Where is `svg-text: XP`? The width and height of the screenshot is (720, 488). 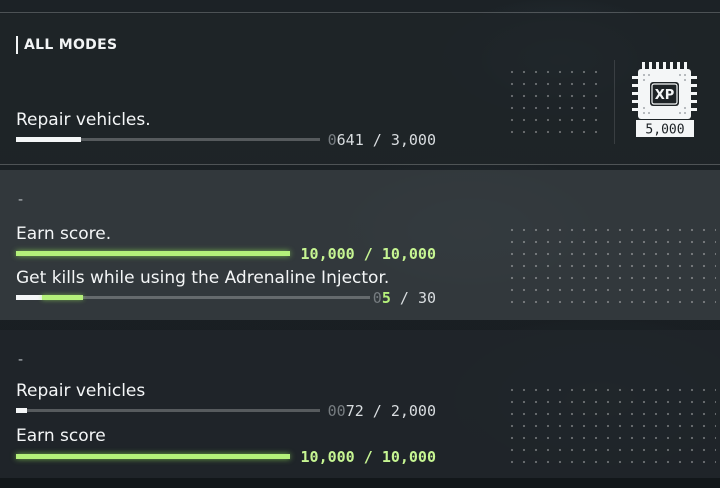 svg-text: XP is located at coordinates (665, 95).